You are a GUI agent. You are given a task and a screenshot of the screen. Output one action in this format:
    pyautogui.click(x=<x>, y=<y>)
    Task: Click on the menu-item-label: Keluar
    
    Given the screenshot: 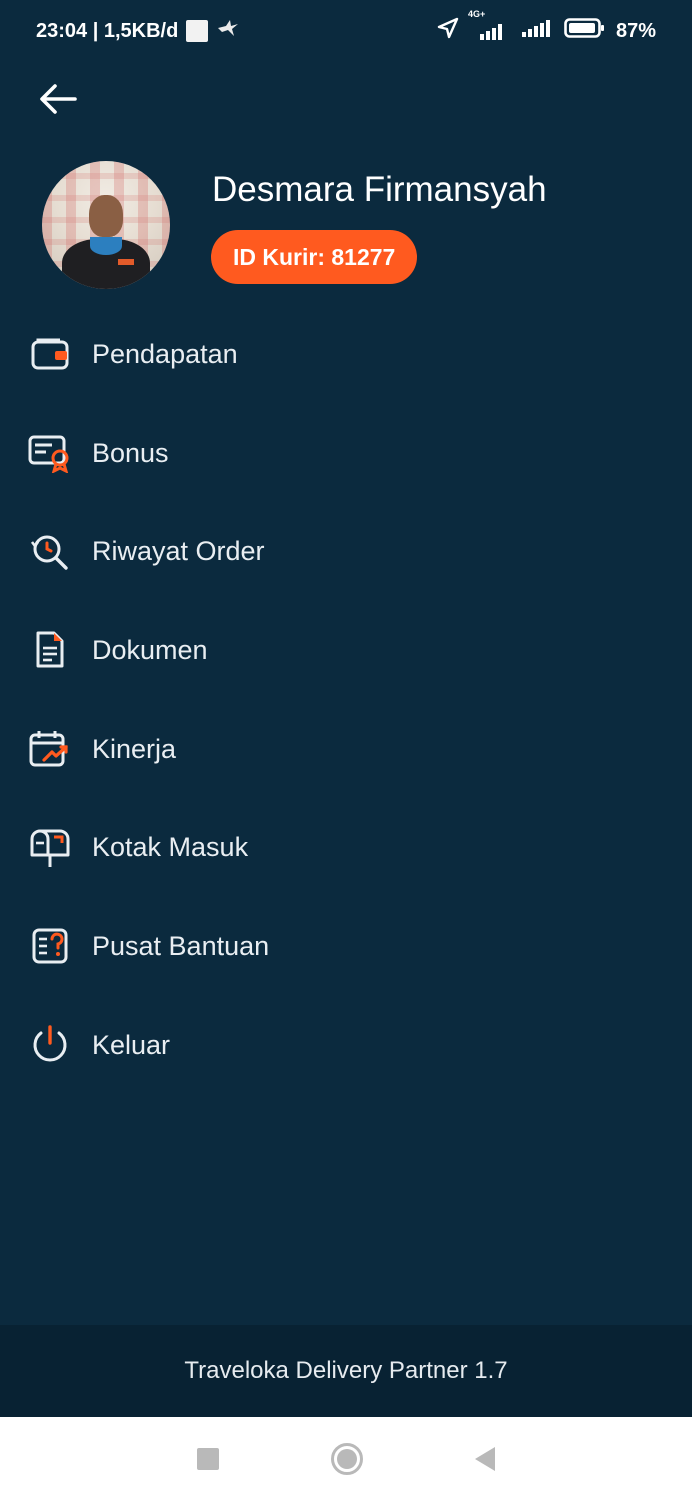 What is the action you would take?
    pyautogui.click(x=131, y=1044)
    